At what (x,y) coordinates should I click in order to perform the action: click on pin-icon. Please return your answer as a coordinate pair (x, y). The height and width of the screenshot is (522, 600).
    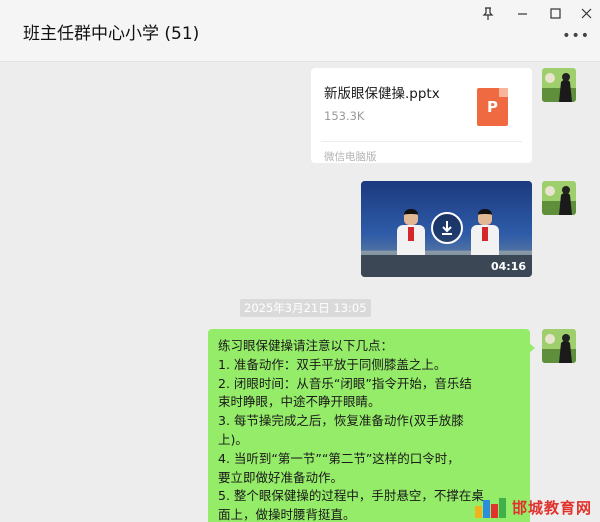
    Looking at the image, I should click on (488, 13).